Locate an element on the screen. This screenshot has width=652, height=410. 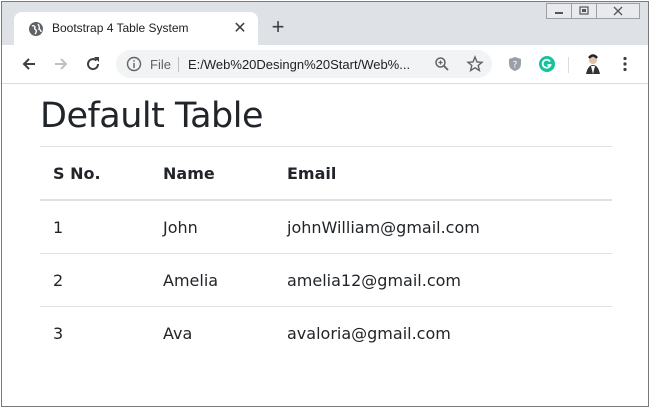
restore-icon is located at coordinates (584, 10).